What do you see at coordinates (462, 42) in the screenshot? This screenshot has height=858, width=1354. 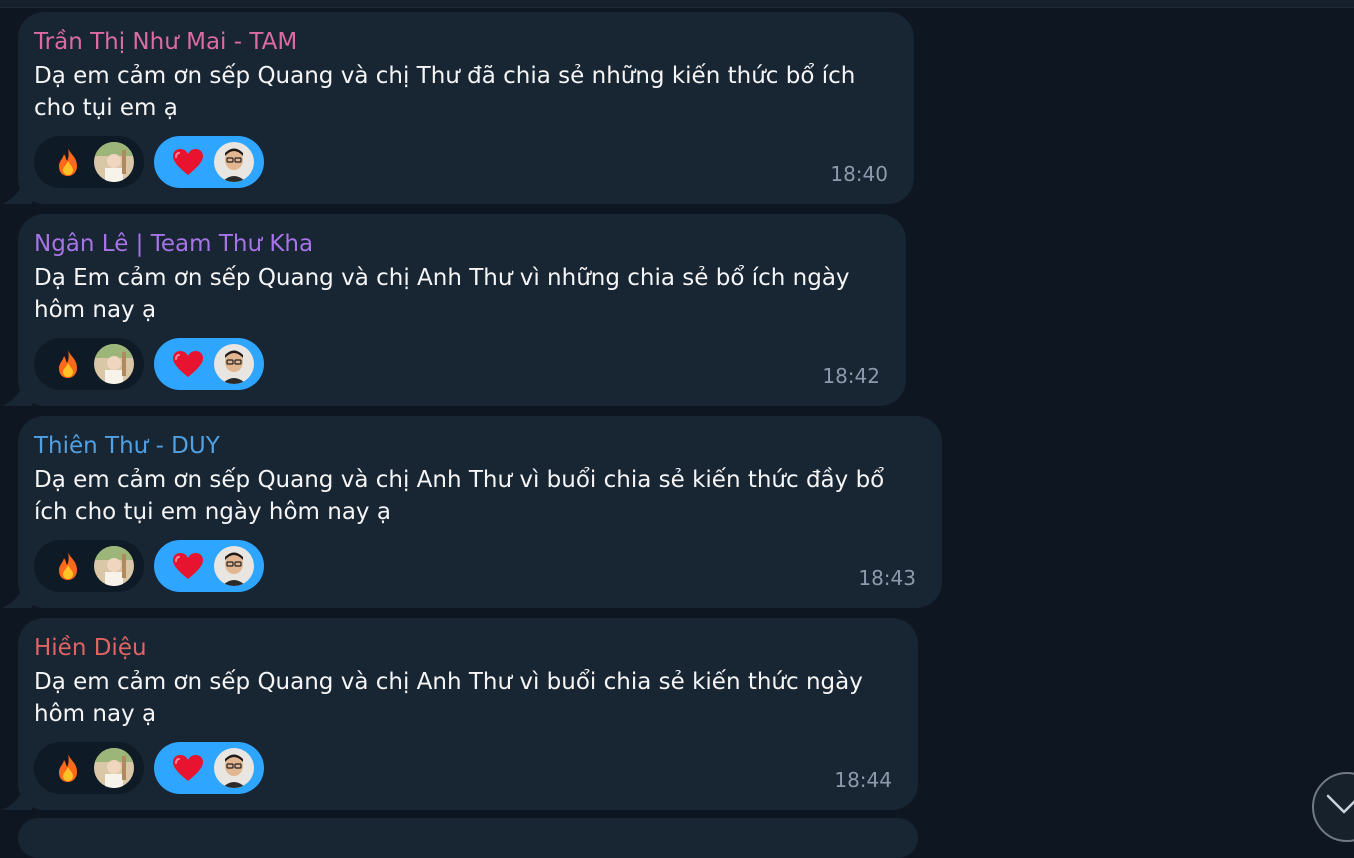 I see `sender-name: Trần Thị Như Mai - TAM` at bounding box center [462, 42].